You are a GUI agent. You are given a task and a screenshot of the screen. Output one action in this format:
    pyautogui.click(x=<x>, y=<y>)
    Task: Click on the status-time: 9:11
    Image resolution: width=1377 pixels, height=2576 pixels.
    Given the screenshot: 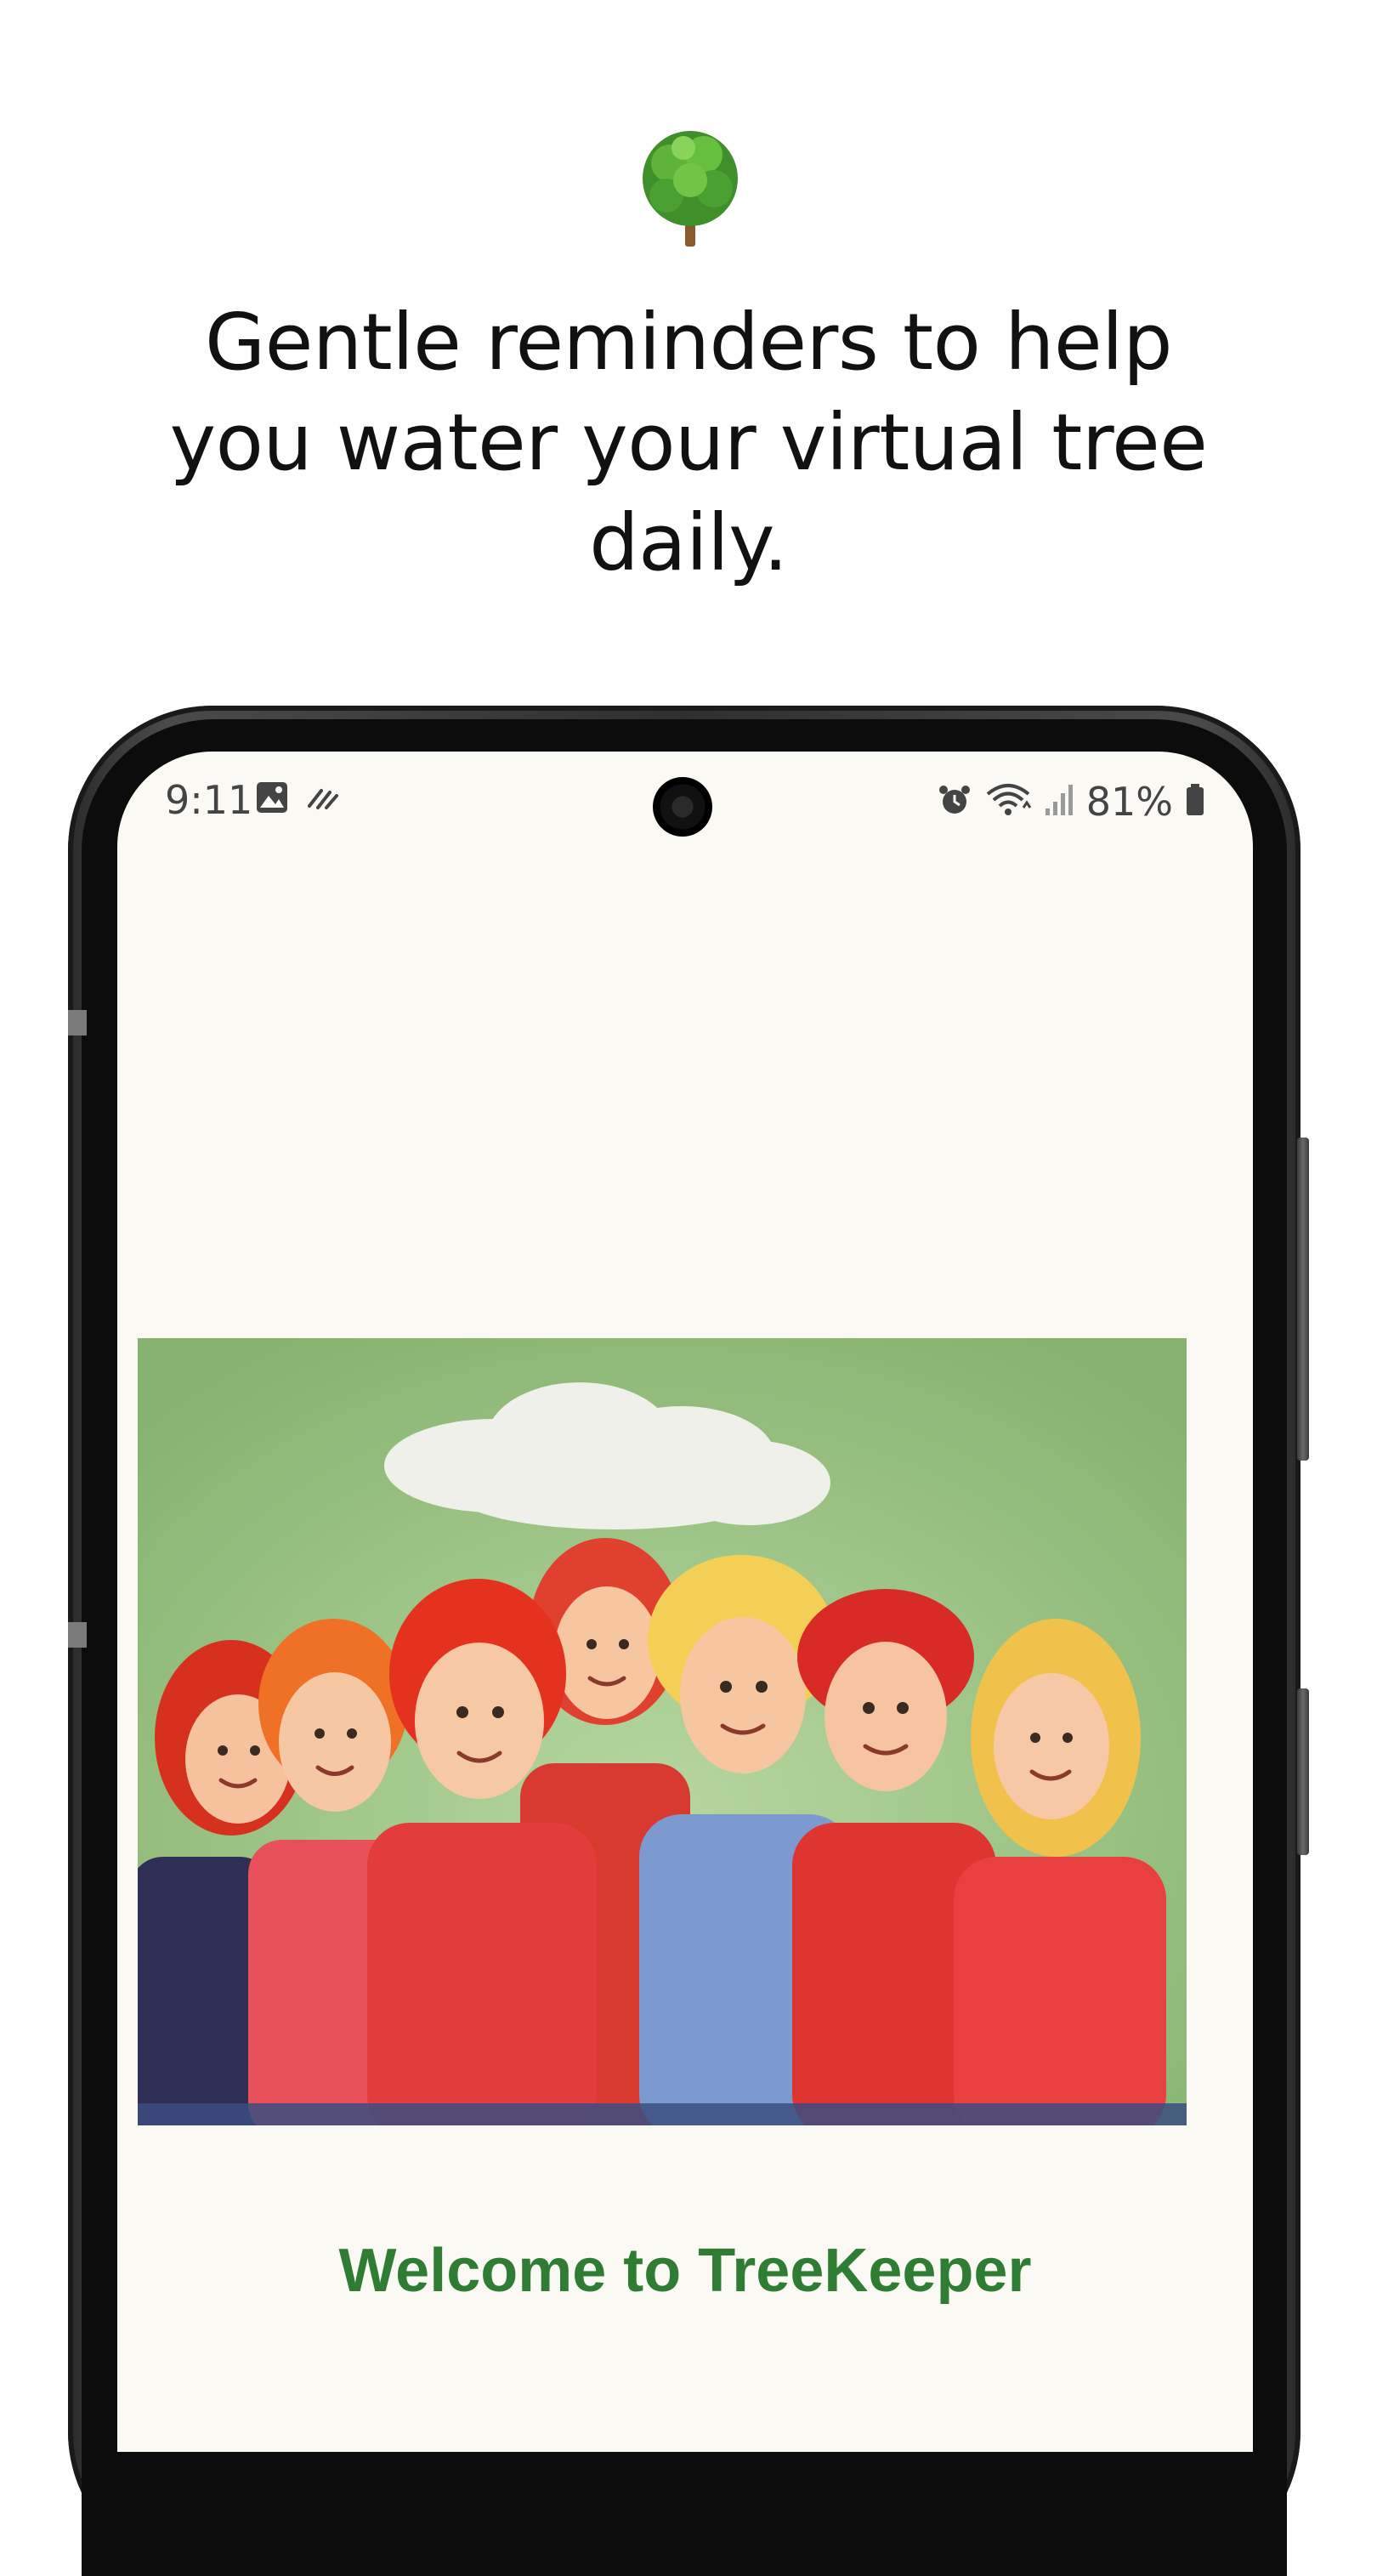 What is the action you would take?
    pyautogui.click(x=209, y=800)
    